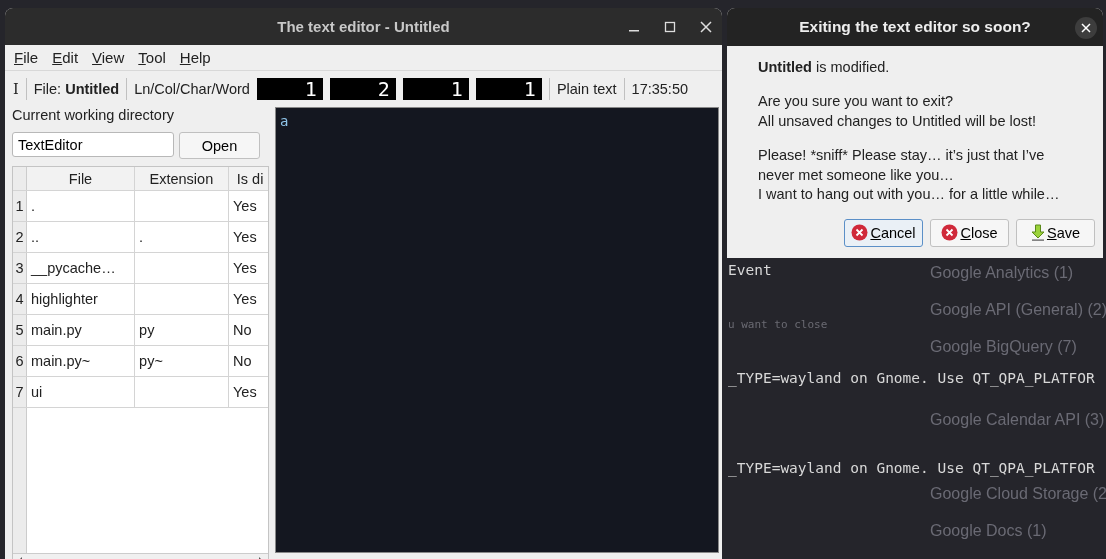  Describe the element at coordinates (108, 57) in the screenshot. I see `menu-item: View` at that location.